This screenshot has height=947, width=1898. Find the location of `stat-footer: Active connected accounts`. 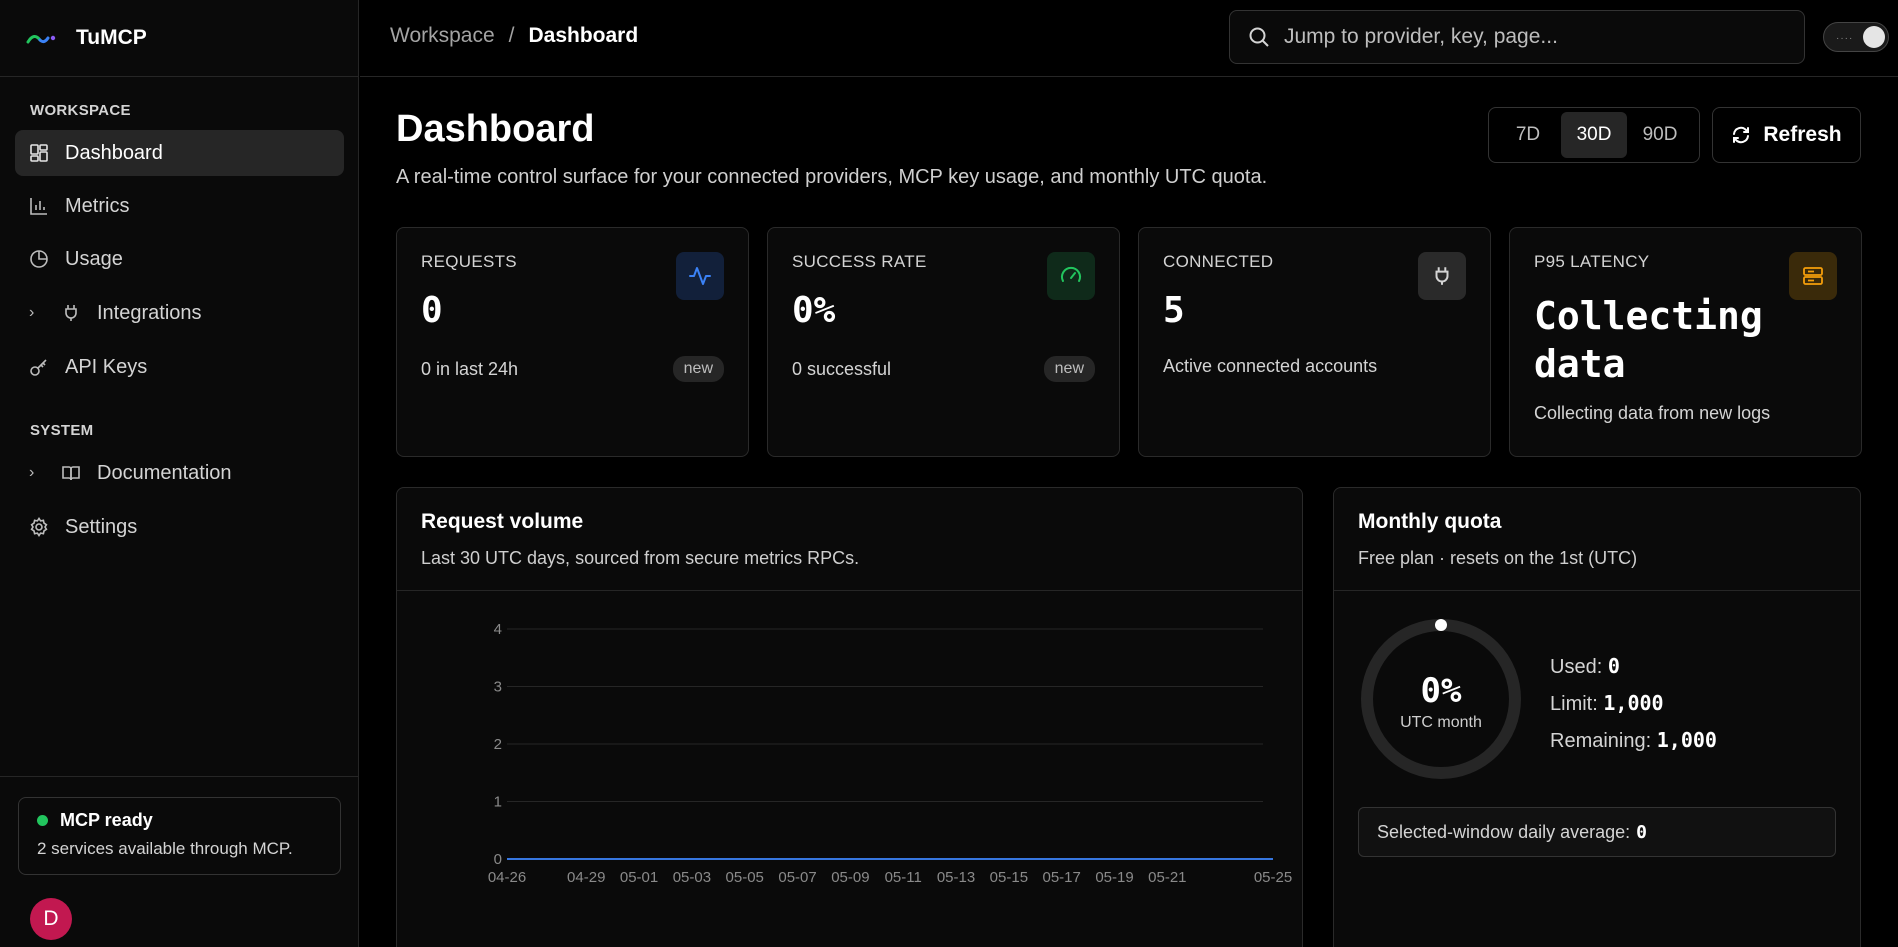

stat-footer: Active connected accounts is located at coordinates (1314, 366).